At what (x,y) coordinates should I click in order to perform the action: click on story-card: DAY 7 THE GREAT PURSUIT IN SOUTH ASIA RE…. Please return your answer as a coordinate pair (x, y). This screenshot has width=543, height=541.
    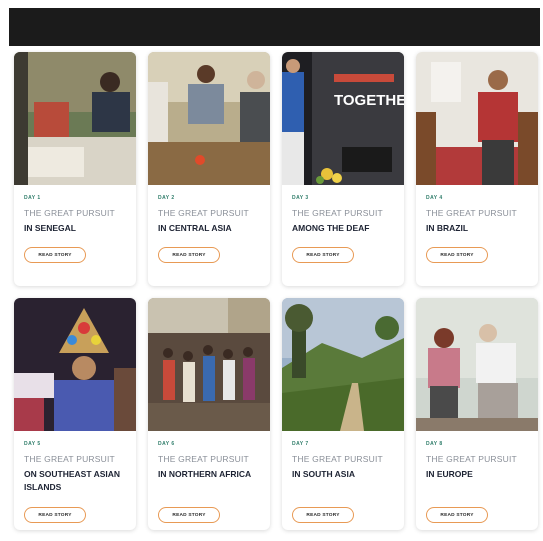
    Looking at the image, I should click on (343, 414).